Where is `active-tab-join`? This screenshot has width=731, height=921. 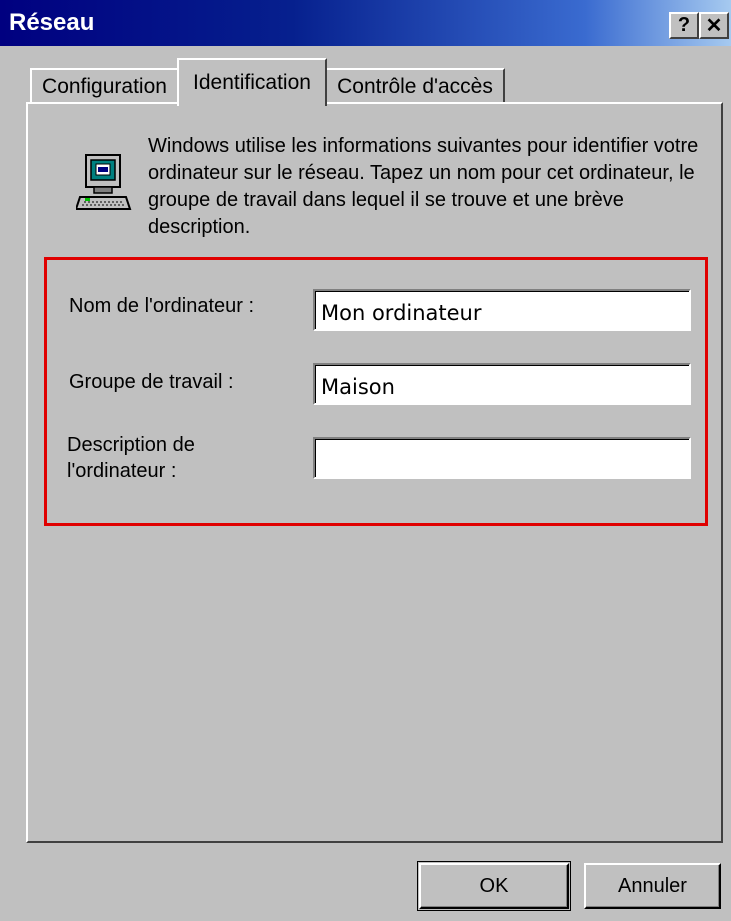 active-tab-join is located at coordinates (252, 103).